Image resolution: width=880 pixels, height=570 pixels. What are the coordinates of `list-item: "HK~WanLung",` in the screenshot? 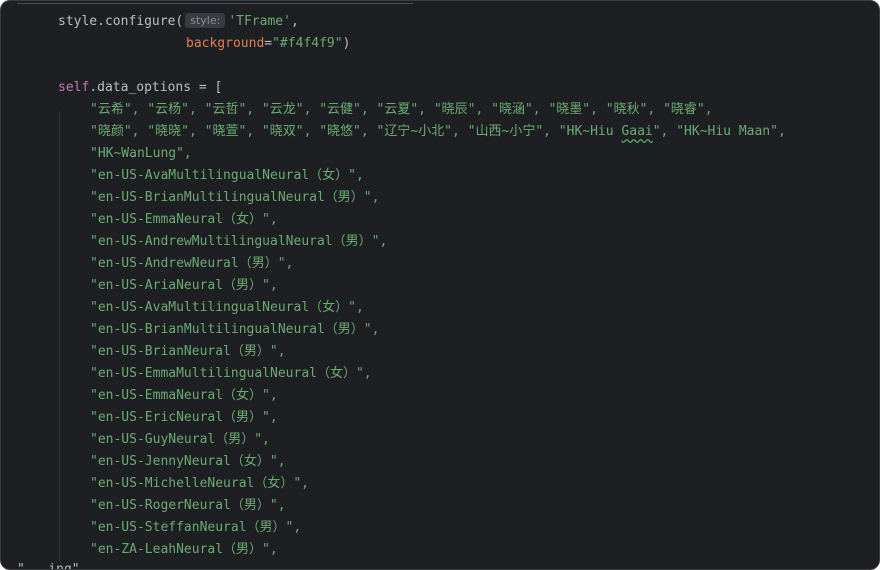 It's located at (141, 154).